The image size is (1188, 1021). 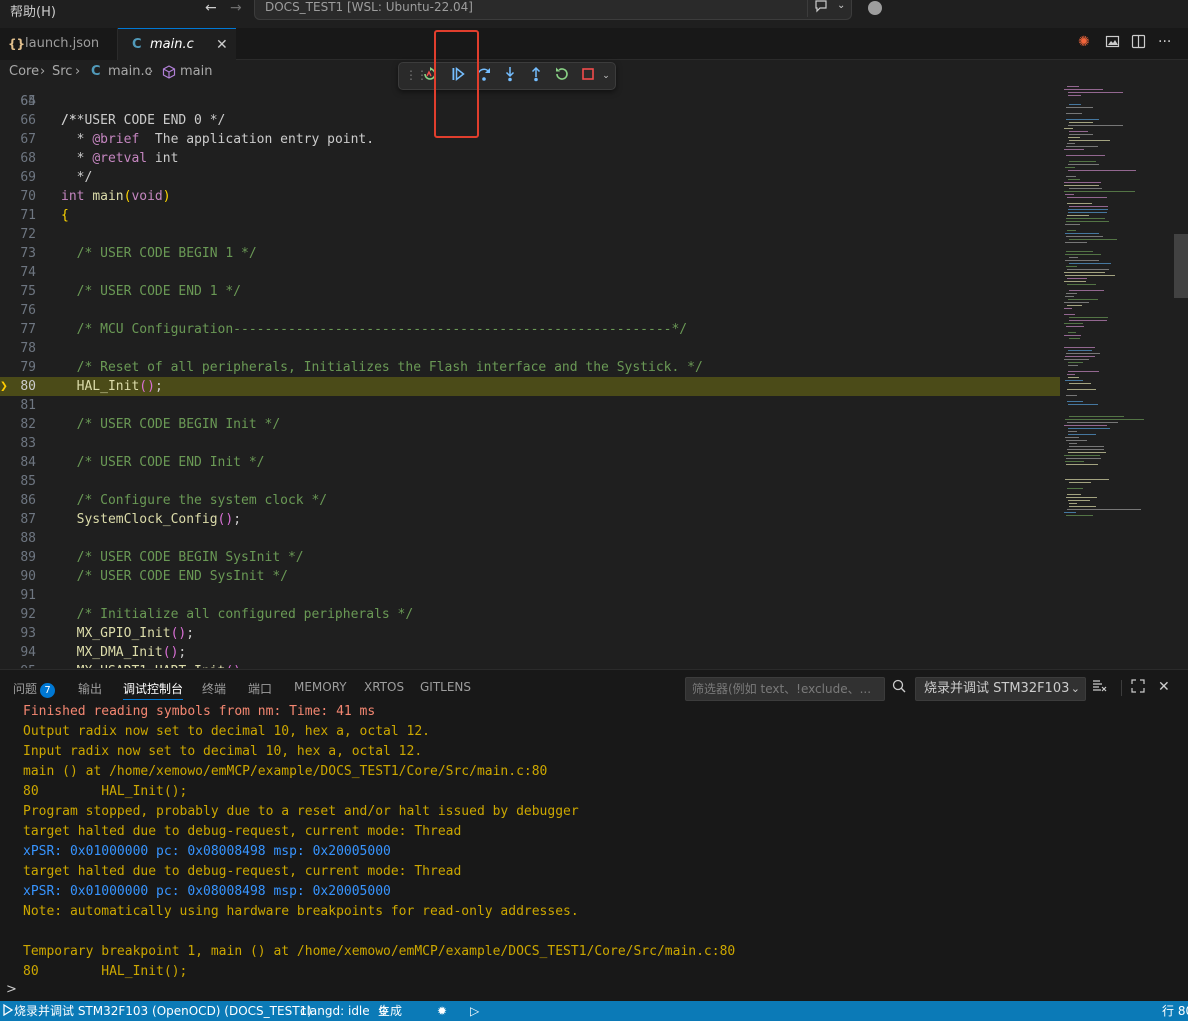 I want to click on chat-icon, so click(x=820, y=8).